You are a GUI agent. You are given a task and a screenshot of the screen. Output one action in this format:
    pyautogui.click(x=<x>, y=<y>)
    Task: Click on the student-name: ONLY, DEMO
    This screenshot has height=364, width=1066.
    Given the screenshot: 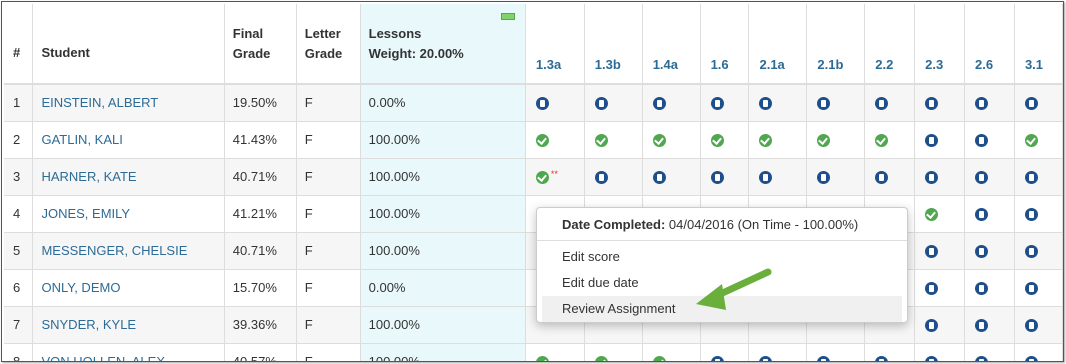 What is the action you would take?
    pyautogui.click(x=80, y=287)
    